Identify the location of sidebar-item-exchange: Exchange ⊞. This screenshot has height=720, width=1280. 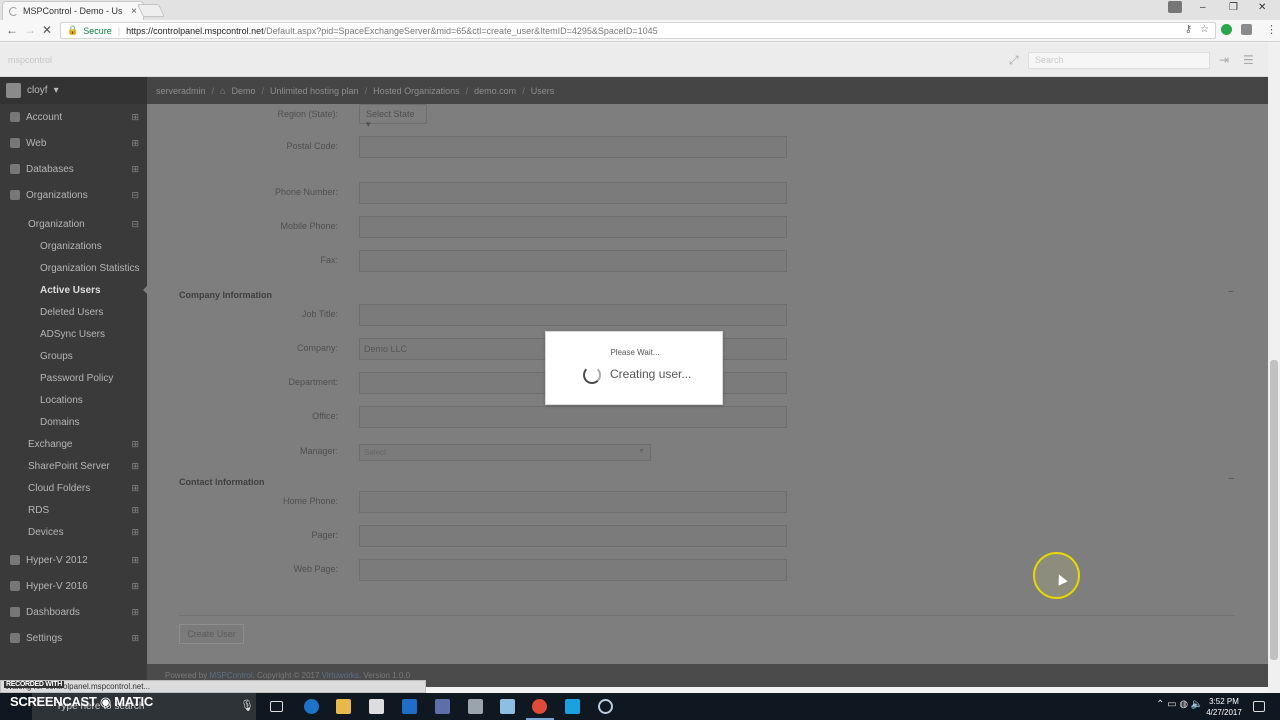
(73, 444).